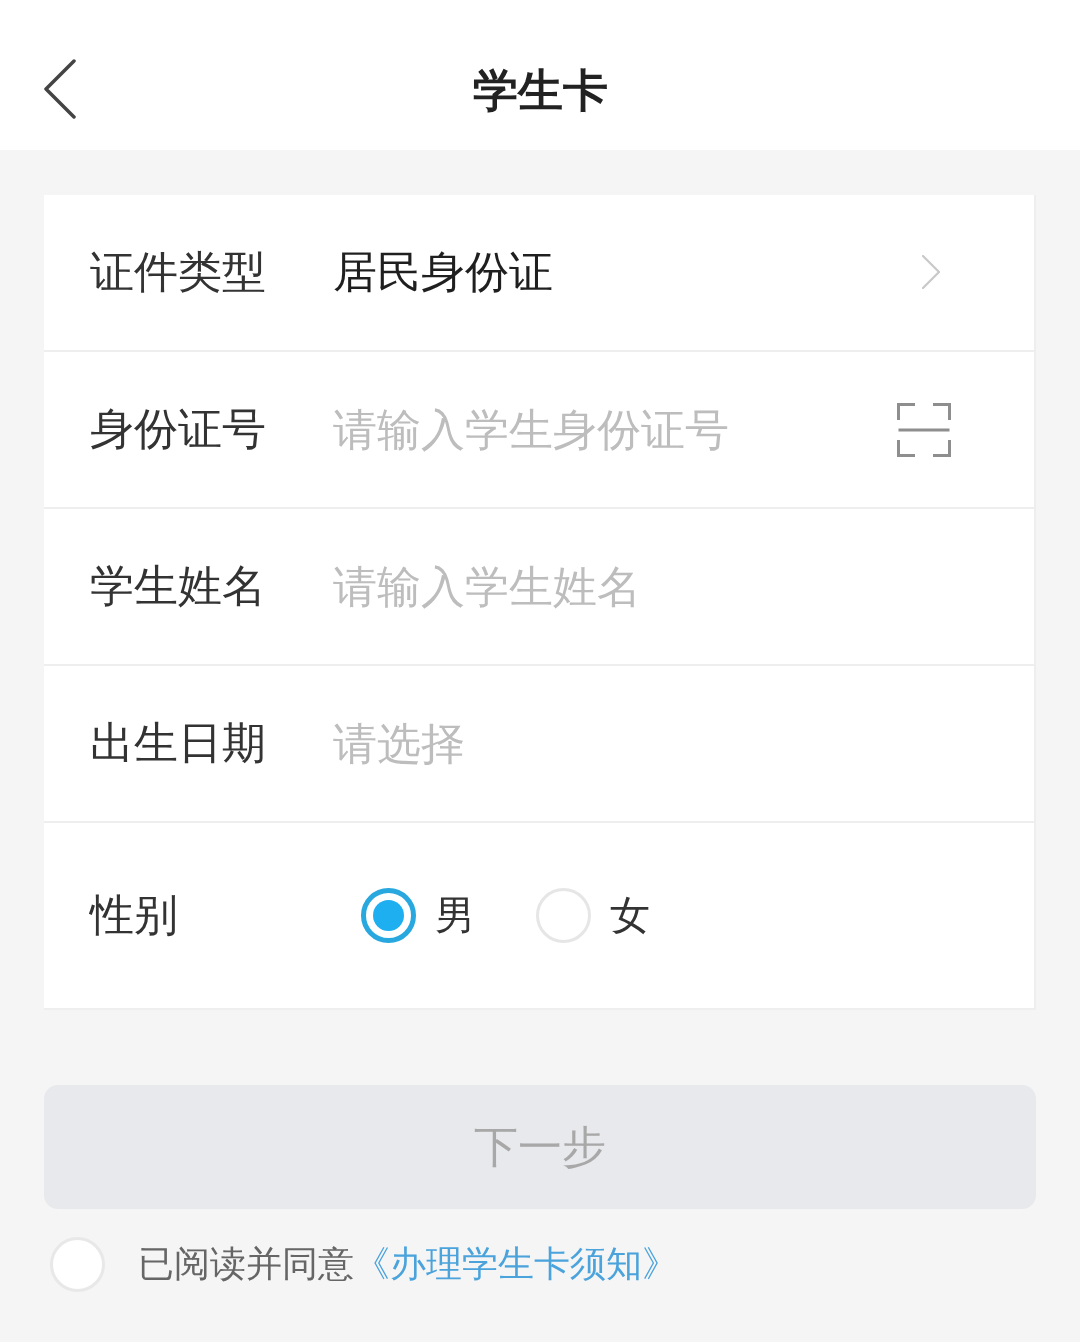 The height and width of the screenshot is (1342, 1080). What do you see at coordinates (540, 90) in the screenshot?
I see `page-title: 学生卡` at bounding box center [540, 90].